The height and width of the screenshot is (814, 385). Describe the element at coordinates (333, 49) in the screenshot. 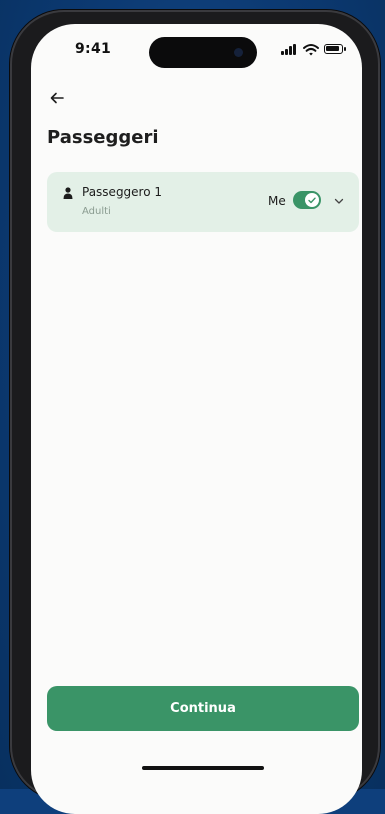

I see `battery-icon` at that location.